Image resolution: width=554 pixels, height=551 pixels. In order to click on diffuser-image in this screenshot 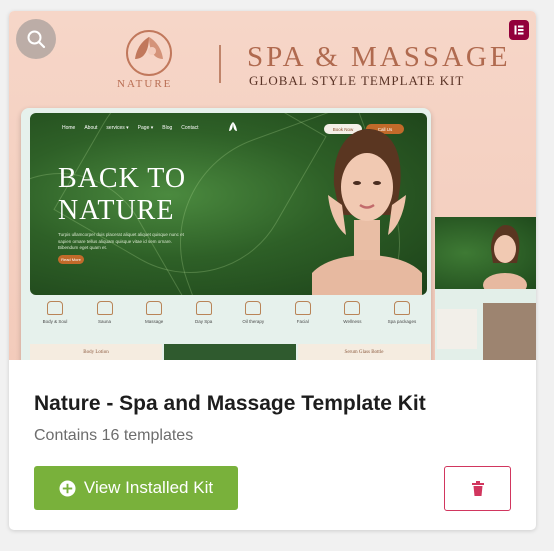, I will do `click(509, 331)`.